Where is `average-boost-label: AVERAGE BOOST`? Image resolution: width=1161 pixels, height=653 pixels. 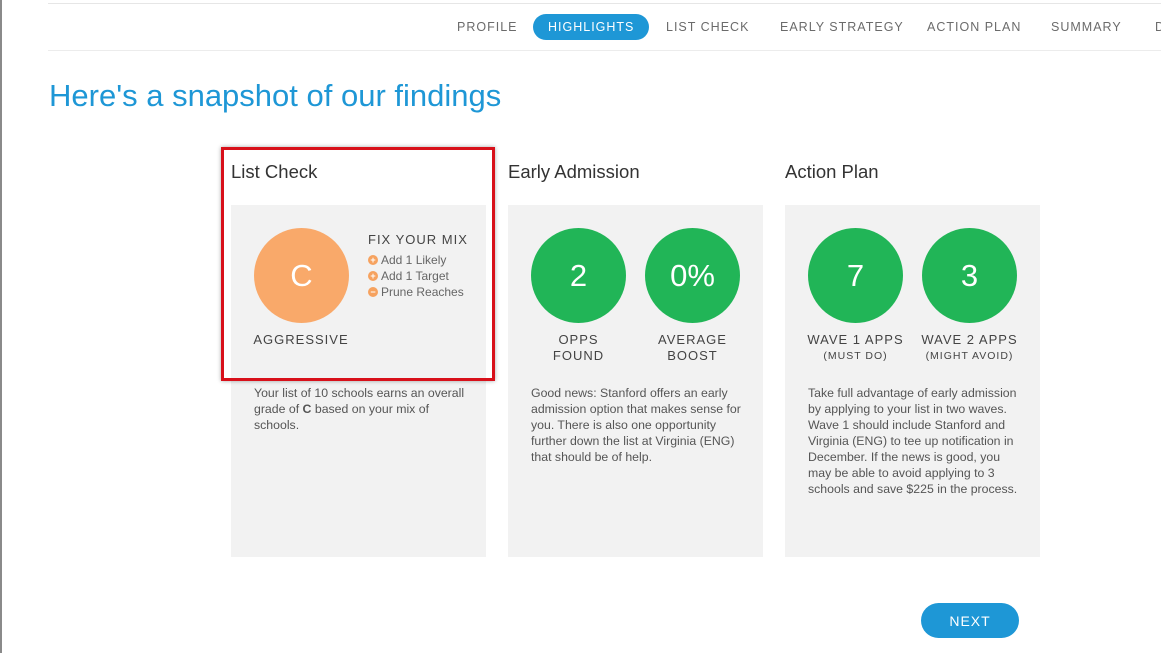 average-boost-label: AVERAGE BOOST is located at coordinates (692, 348).